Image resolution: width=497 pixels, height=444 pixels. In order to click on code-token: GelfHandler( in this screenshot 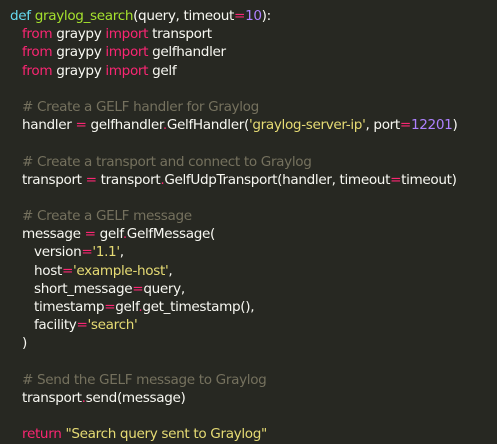, I will do `click(207, 125)`.